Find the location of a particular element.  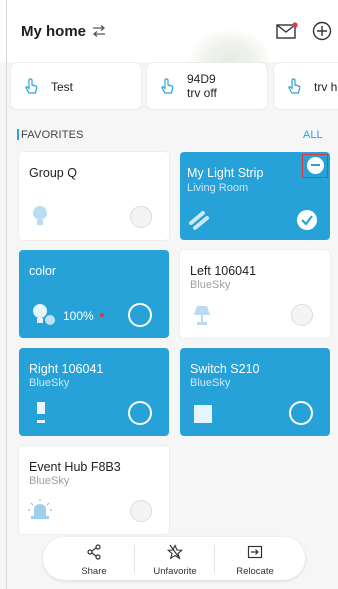

mail-icon is located at coordinates (287, 31).